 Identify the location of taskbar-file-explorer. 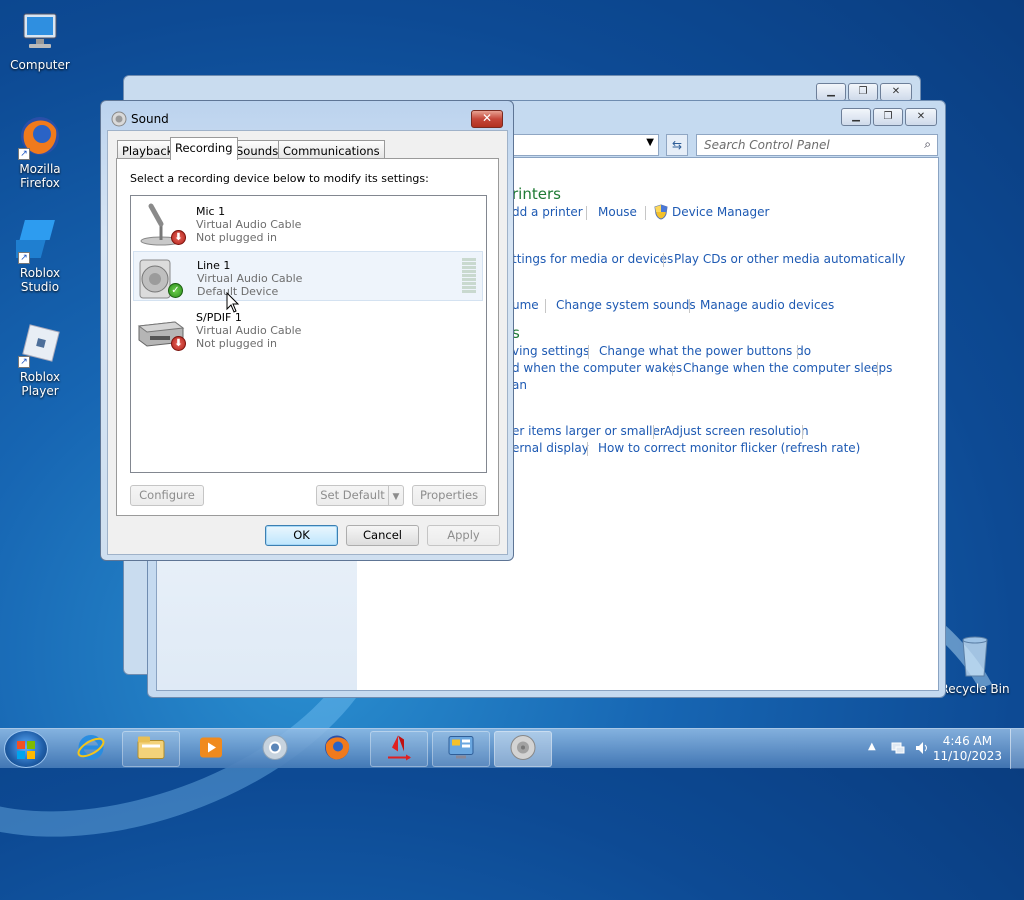
(151, 749).